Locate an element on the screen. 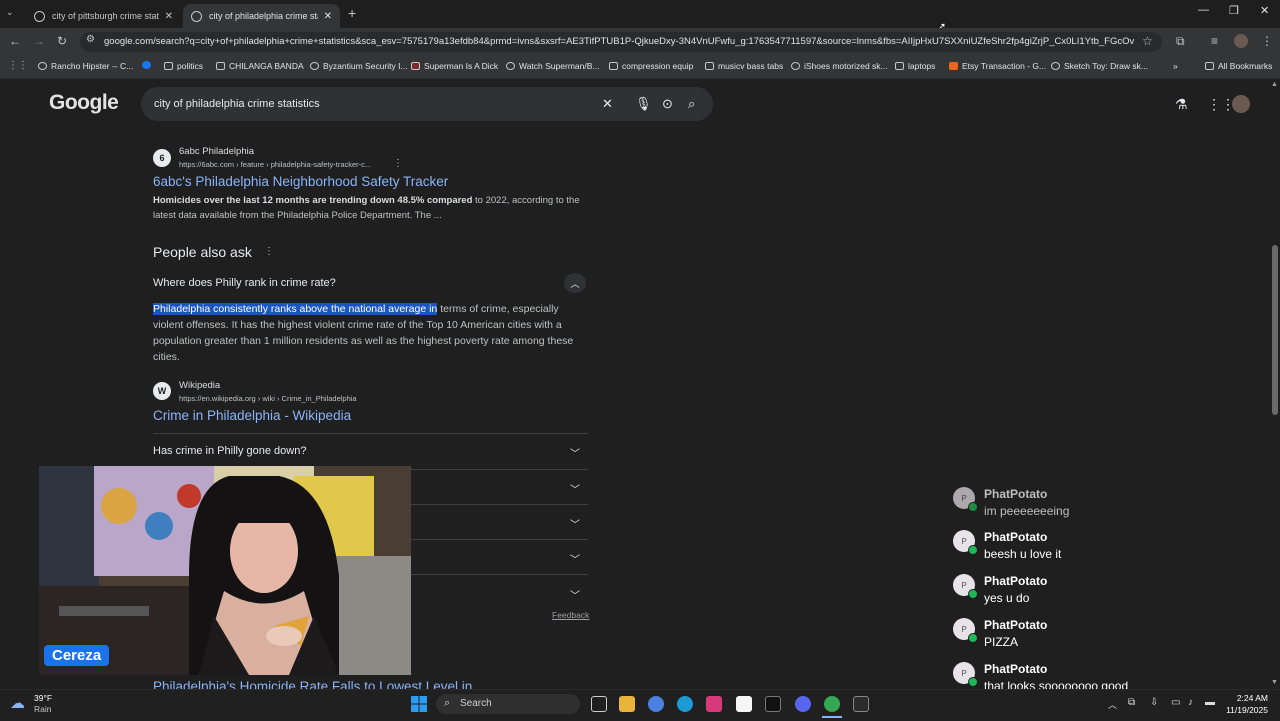 The width and height of the screenshot is (1280, 721). scroll-down-icon: ▼ is located at coordinates (1274, 682).